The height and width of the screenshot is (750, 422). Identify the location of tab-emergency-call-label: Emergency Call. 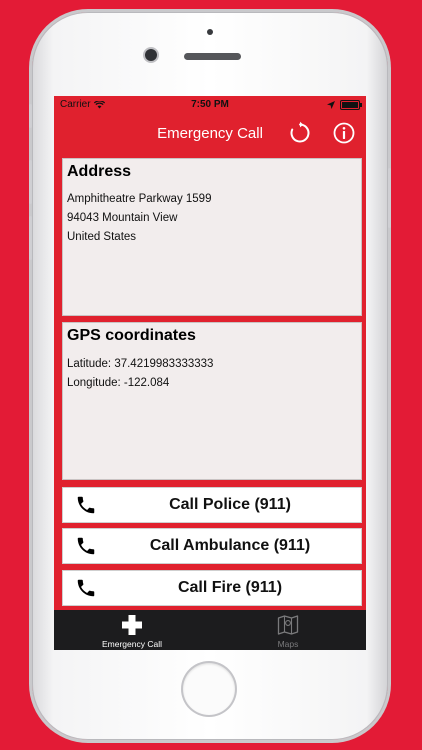
(132, 644).